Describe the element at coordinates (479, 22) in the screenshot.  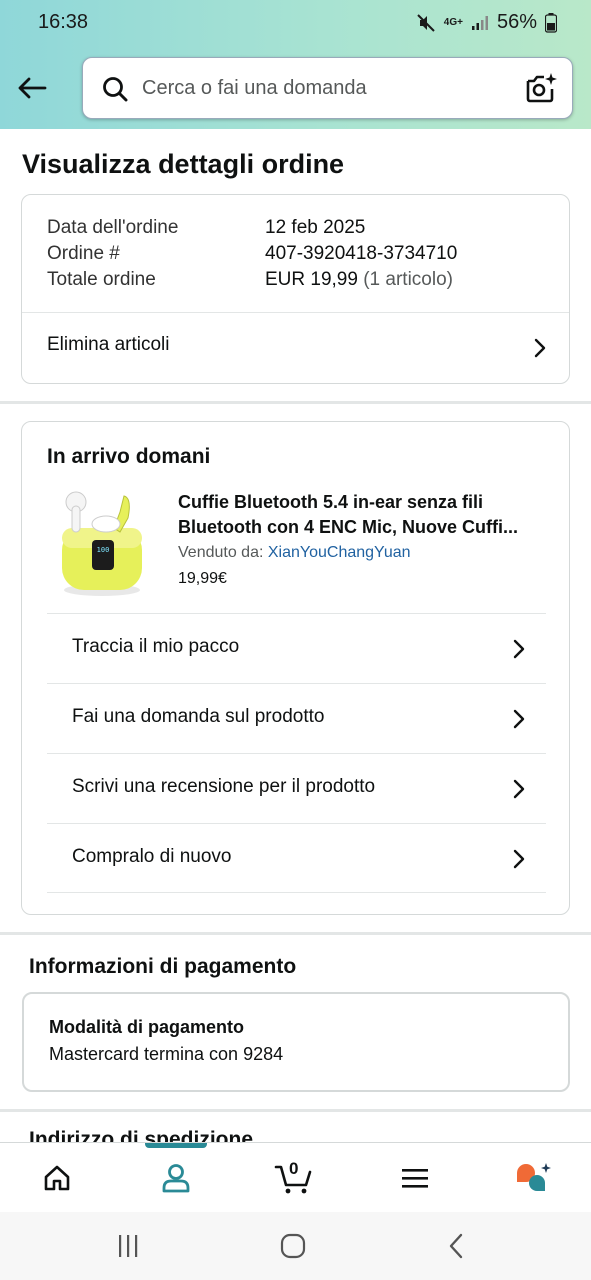
I see `signal-icon` at that location.